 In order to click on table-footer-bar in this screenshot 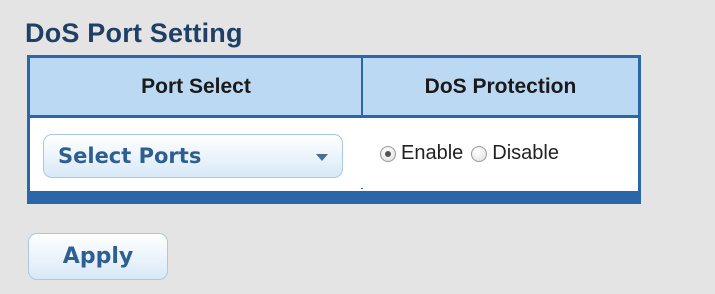, I will do `click(334, 196)`.